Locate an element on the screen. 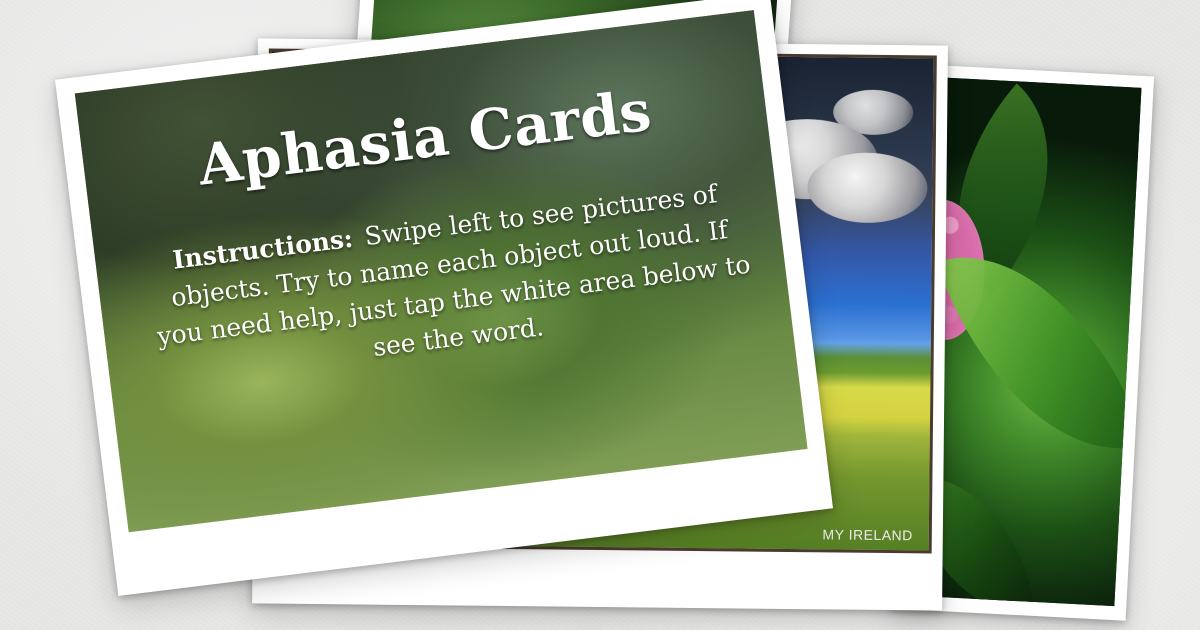 The width and height of the screenshot is (1200, 630). cloud-icon is located at coordinates (867, 188).